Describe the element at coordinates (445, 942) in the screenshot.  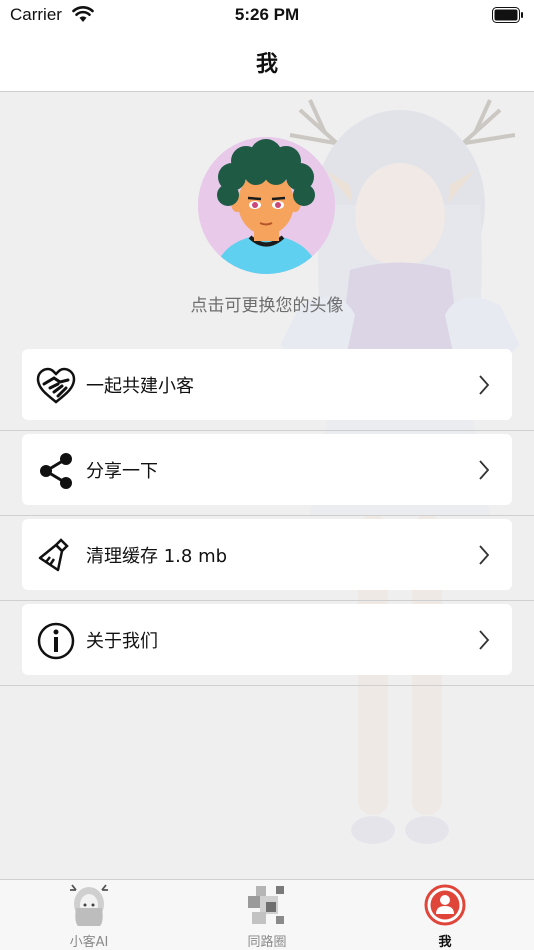
I see `tab-label: 我` at that location.